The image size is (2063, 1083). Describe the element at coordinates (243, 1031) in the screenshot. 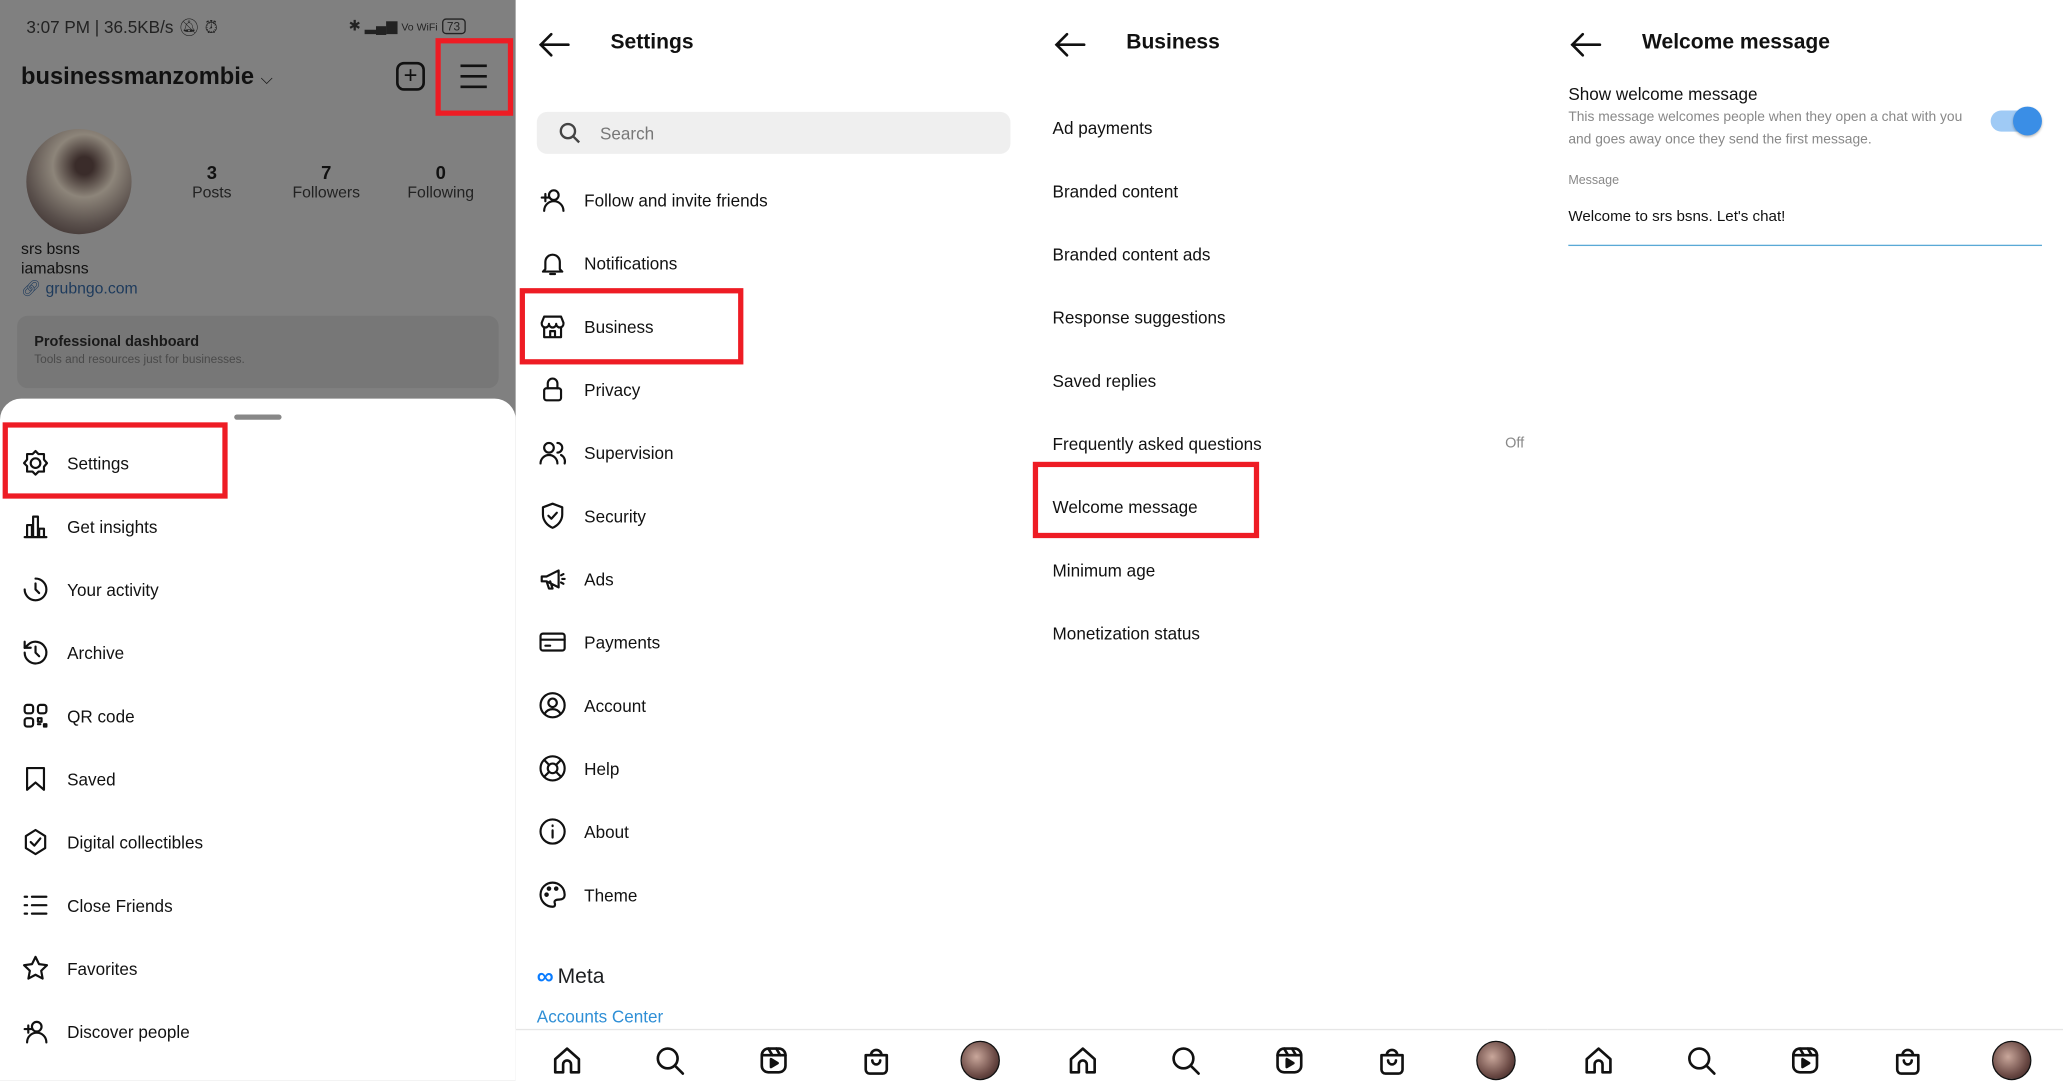

I see `menu-item-discover-people: Discover people` at that location.